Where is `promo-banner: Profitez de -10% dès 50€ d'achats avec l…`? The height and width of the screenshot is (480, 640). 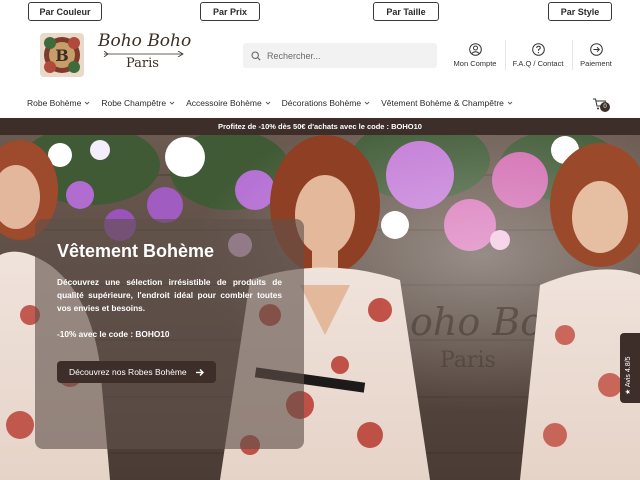 promo-banner: Profitez de -10% dès 50€ d'achats avec l… is located at coordinates (320, 126).